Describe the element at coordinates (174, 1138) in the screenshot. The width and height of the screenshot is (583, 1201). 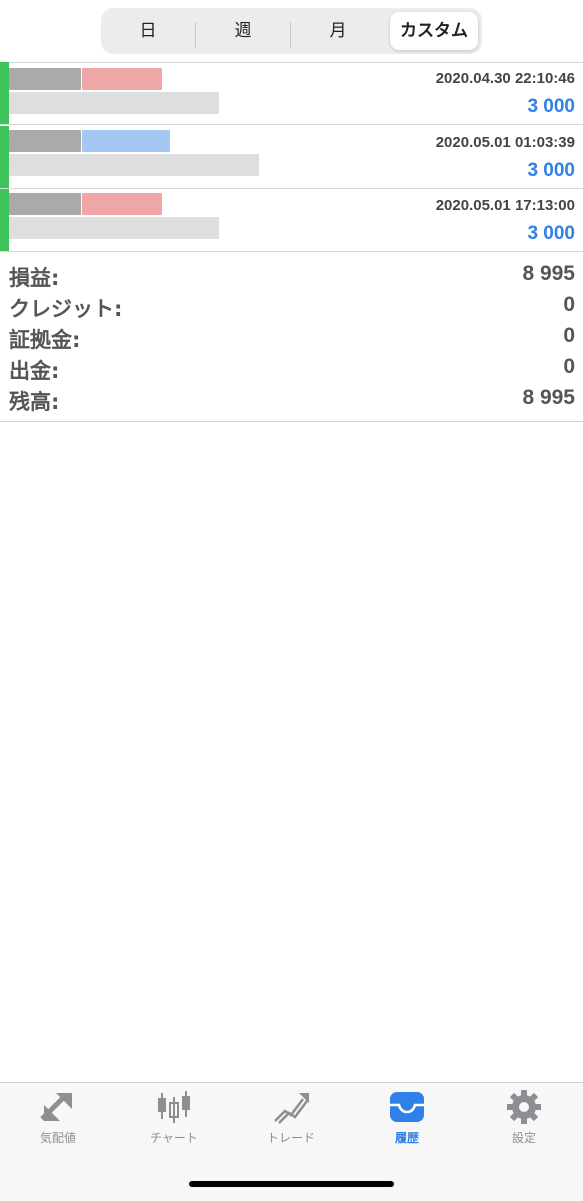
I see `tab-label: チャート` at that location.